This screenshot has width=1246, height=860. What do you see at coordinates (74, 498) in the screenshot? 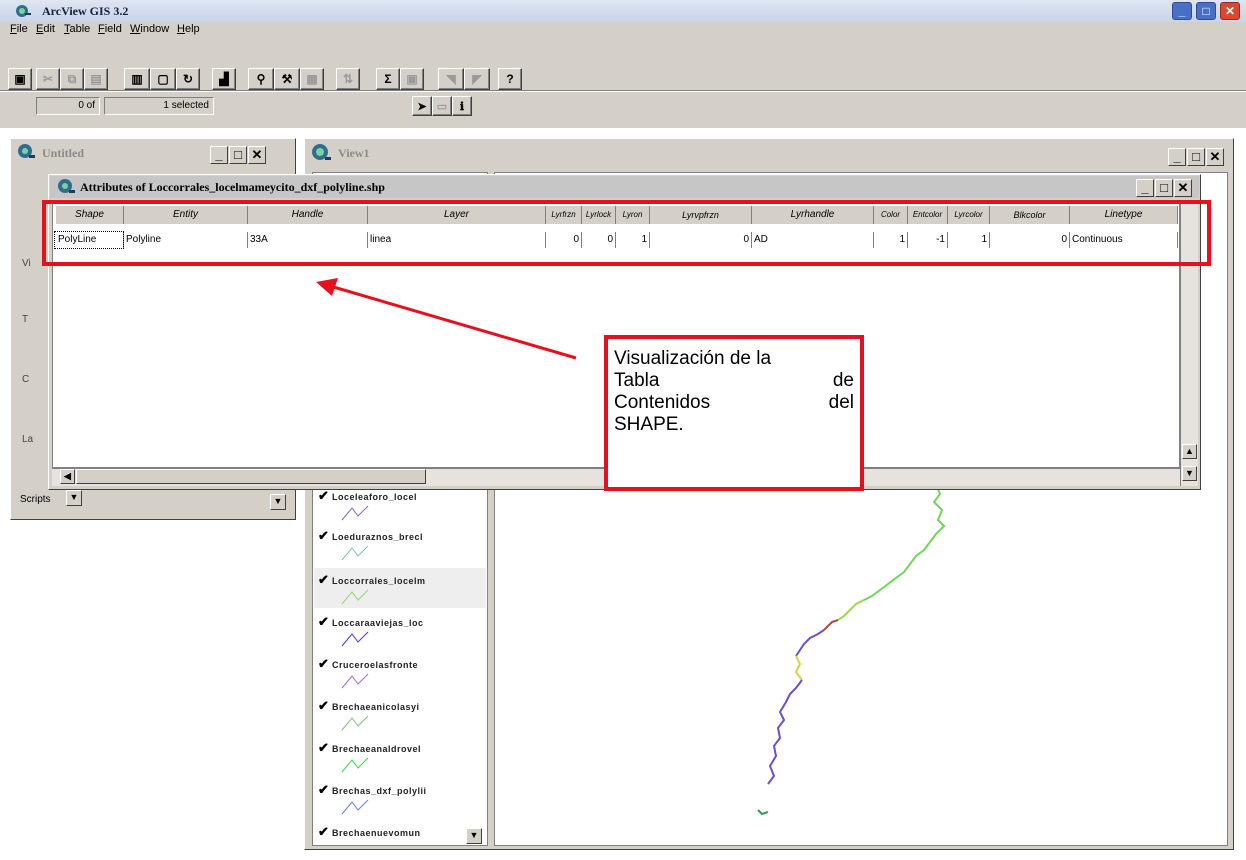
I see `scripts-dropdown-button: ▼` at bounding box center [74, 498].